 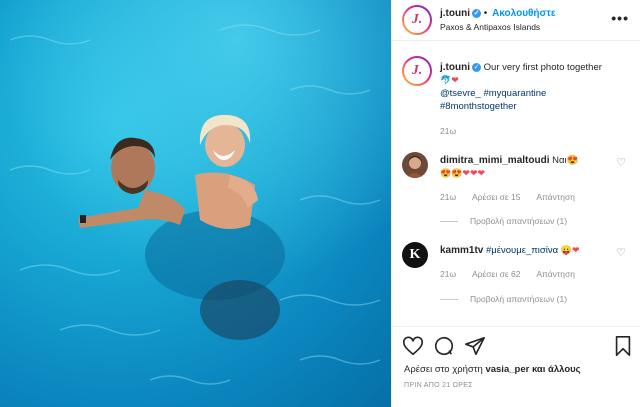 I want to click on author-avatar: J., so click(x=417, y=20).